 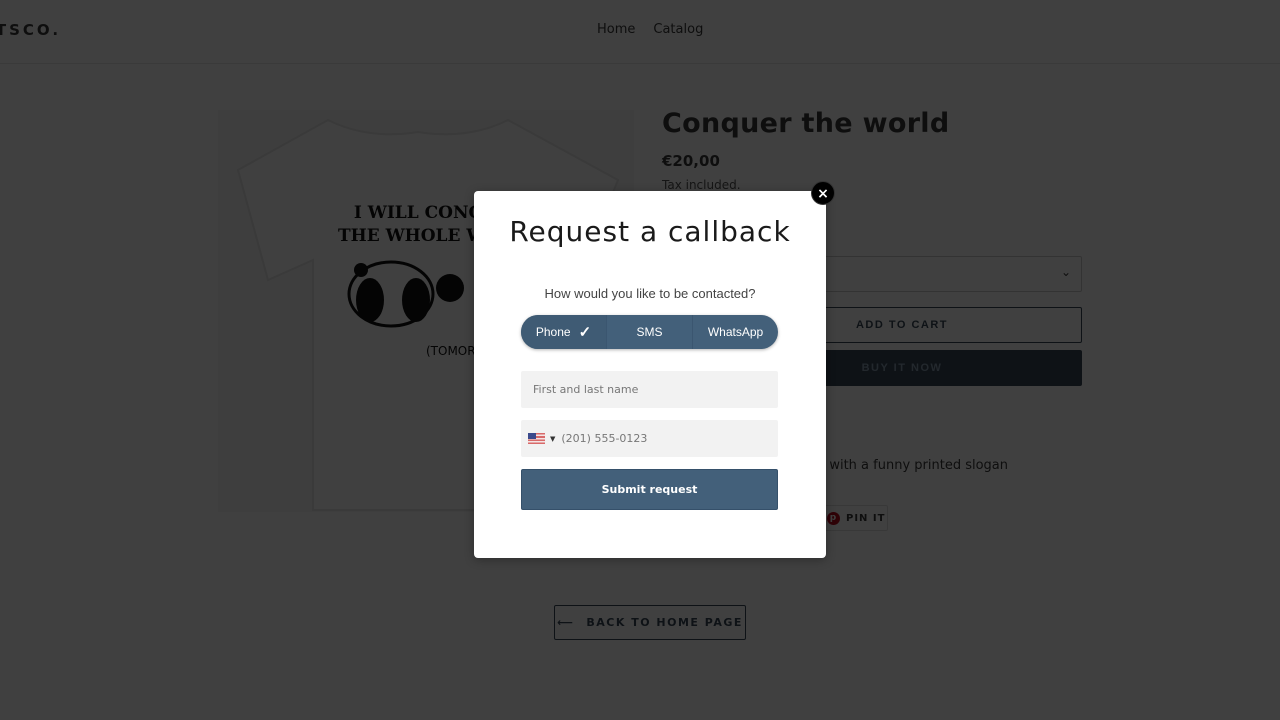 What do you see at coordinates (650, 231) in the screenshot?
I see `modal-title: Request a callback` at bounding box center [650, 231].